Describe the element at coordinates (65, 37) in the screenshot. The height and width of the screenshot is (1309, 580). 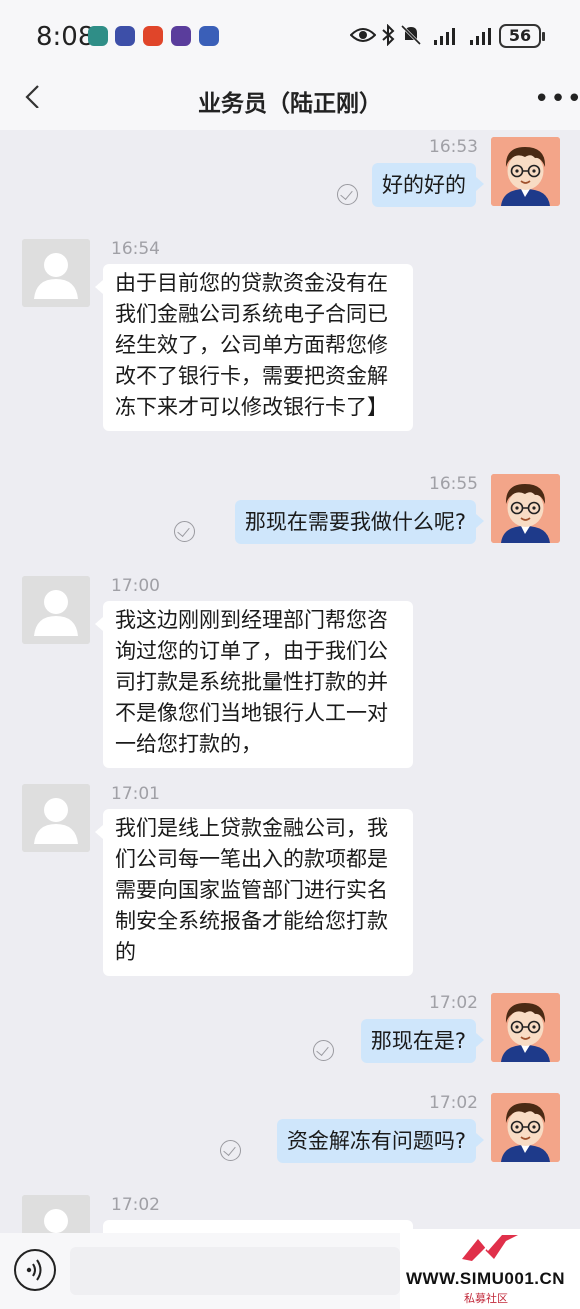
I see `status-time: 8:08` at that location.